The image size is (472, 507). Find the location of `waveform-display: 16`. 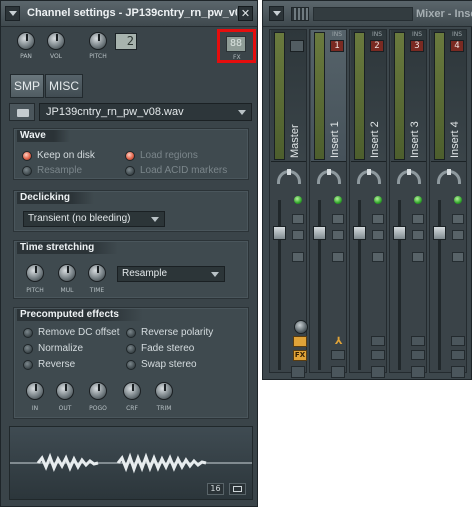

waveform-display: 16 is located at coordinates (131, 463).